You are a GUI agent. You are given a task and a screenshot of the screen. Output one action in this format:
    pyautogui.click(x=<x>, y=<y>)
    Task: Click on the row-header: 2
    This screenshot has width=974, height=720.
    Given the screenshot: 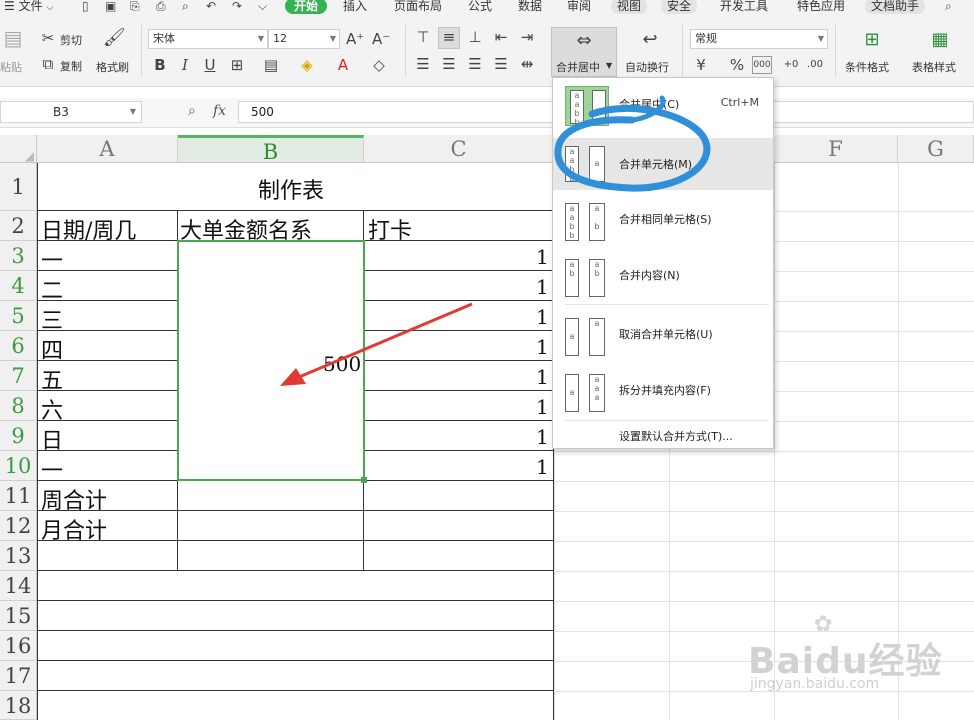 What is the action you would take?
    pyautogui.click(x=18, y=226)
    